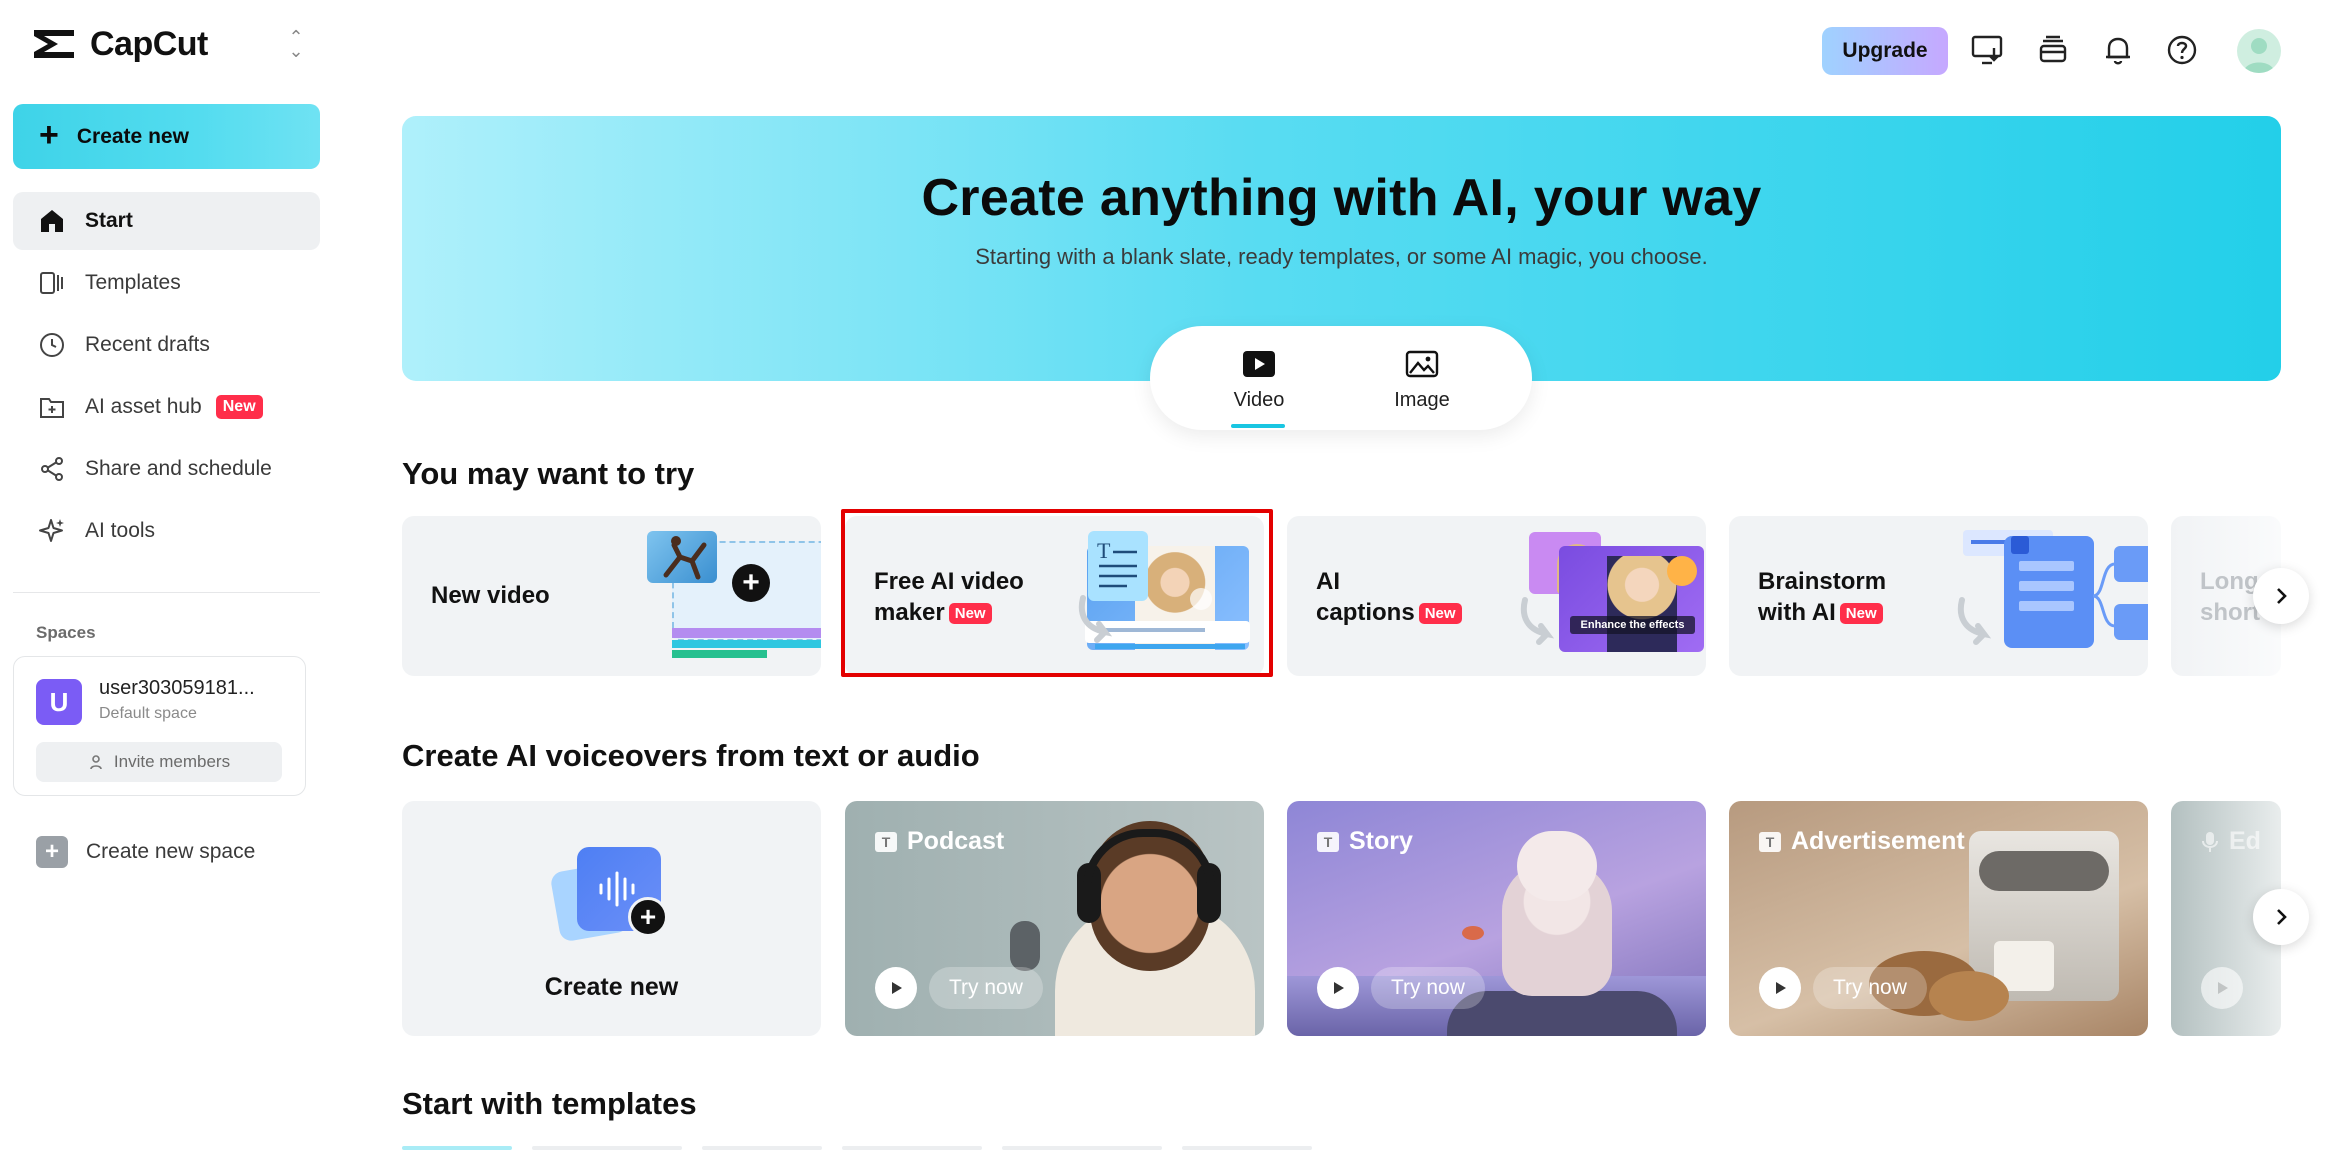  What do you see at coordinates (1422, 400) in the screenshot?
I see `tab-label: Image` at bounding box center [1422, 400].